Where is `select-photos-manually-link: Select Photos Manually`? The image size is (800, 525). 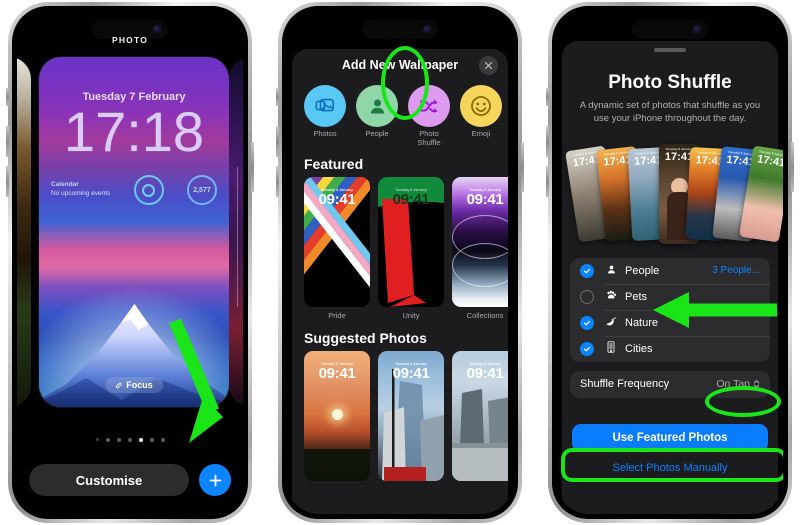
select-photos-manually-link: Select Photos Manually is located at coordinates (670, 468).